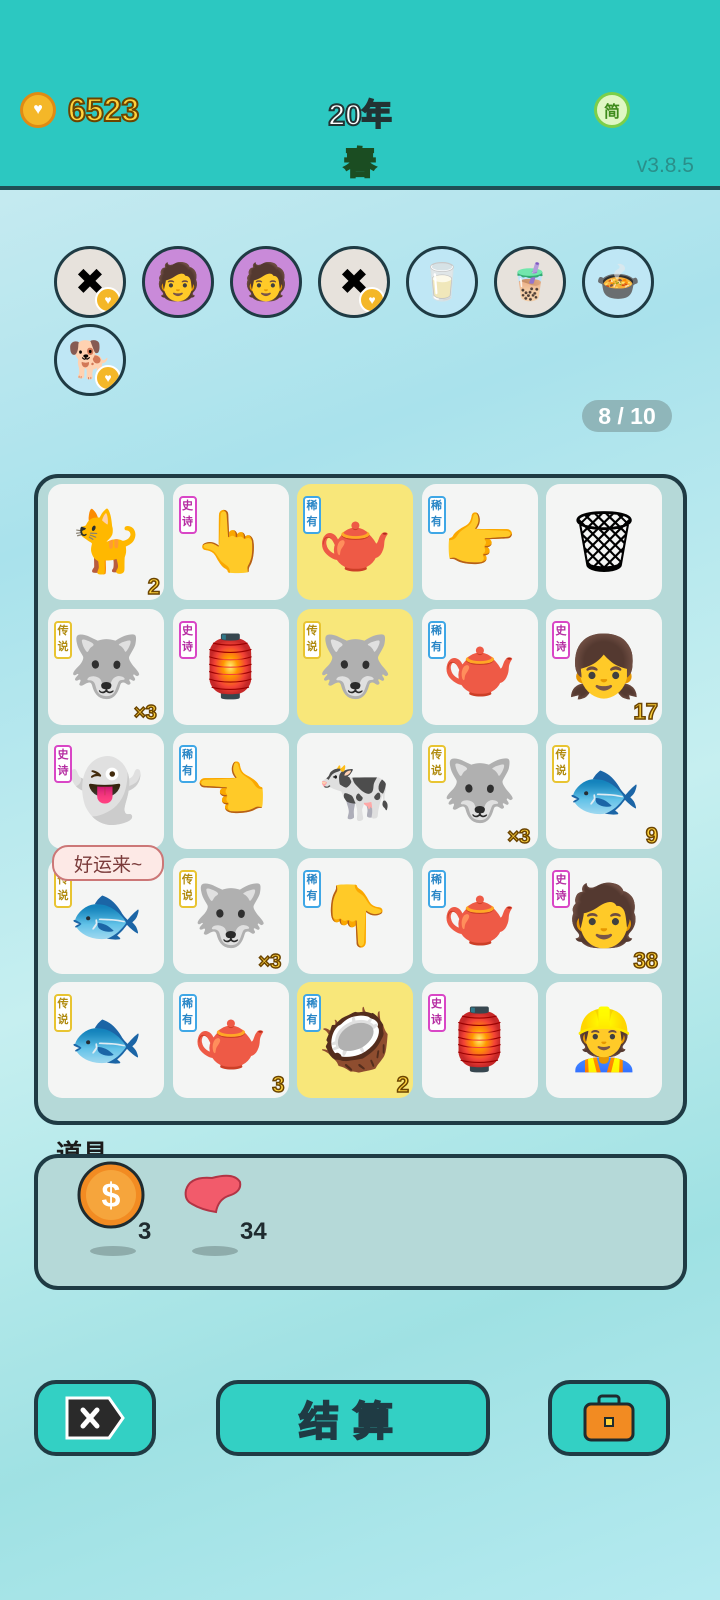 This screenshot has width=720, height=1600. What do you see at coordinates (360, 95) in the screenshot?
I see `top-bar: ♥ 6523 20年 春 简 v3.8.5` at bounding box center [360, 95].